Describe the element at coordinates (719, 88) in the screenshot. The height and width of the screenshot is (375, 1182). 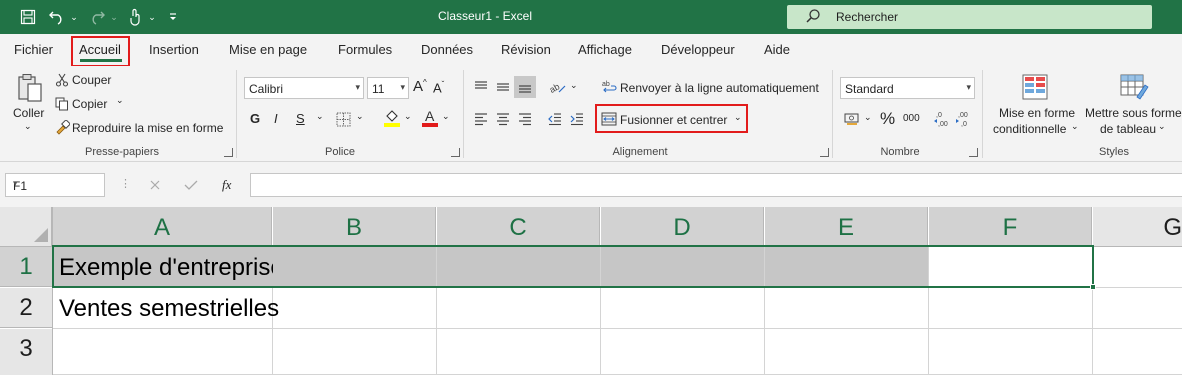
I see `wrap-text-label: Renvoyer à la ligne automatiquement` at that location.